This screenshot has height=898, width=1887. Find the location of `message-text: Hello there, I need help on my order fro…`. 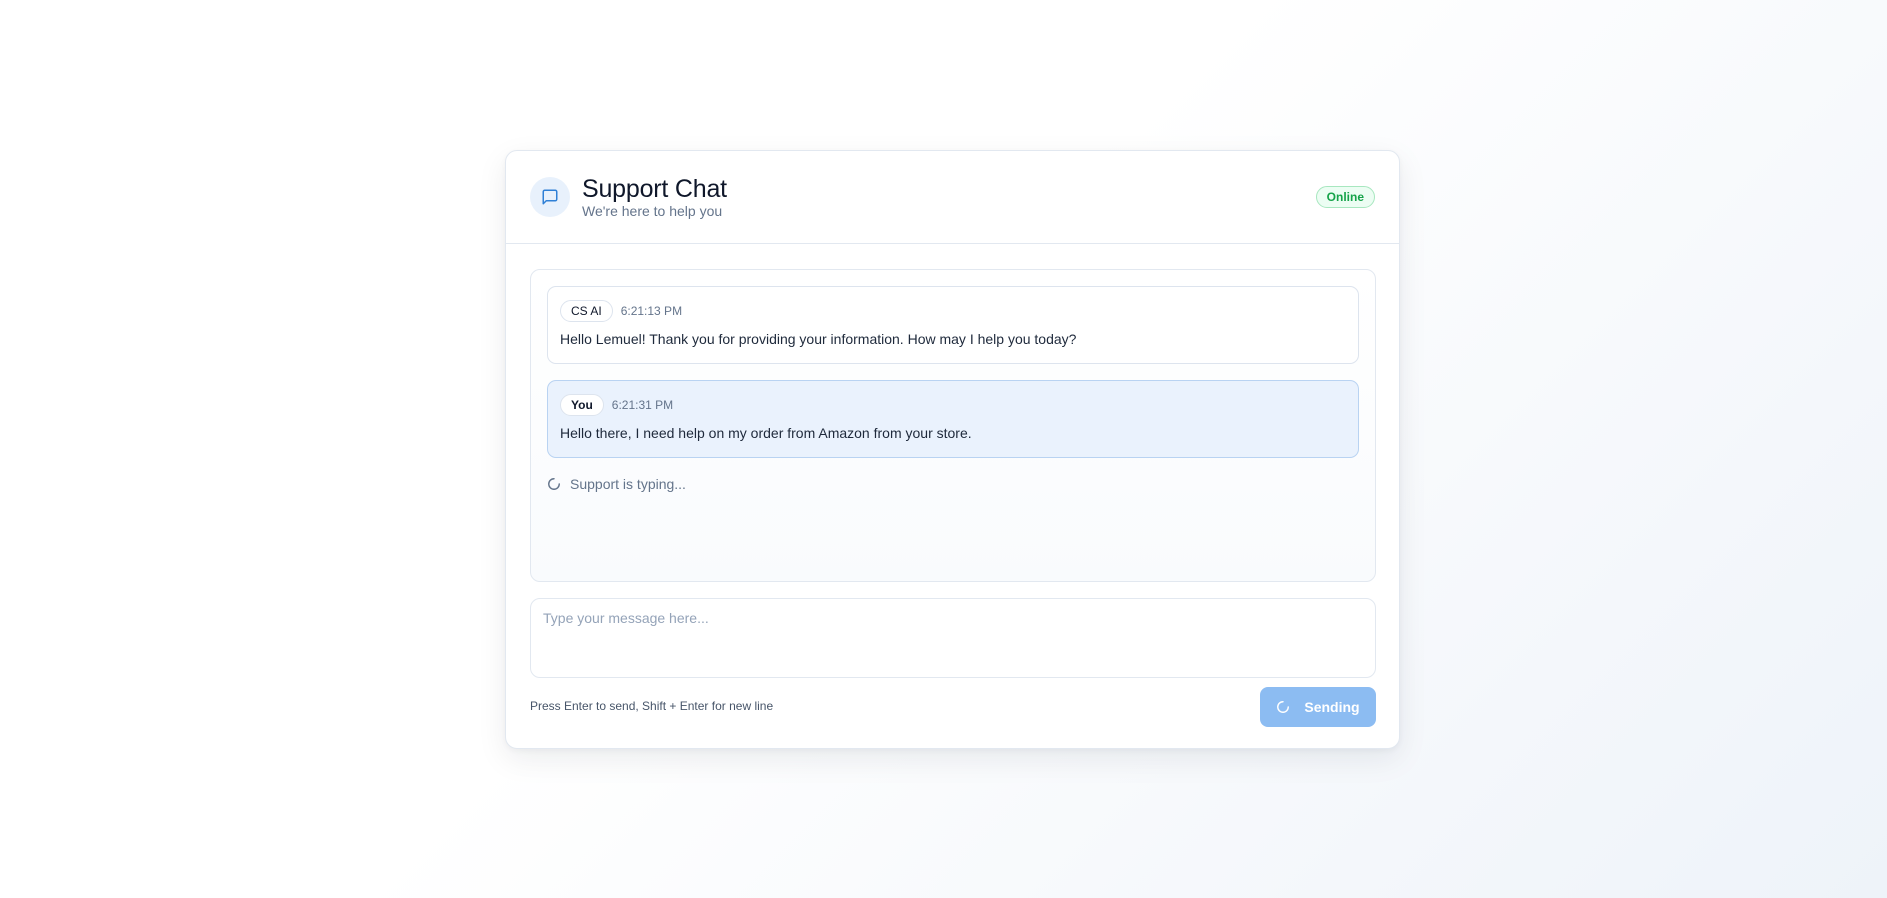

message-text: Hello there, I need help on my order fro… is located at coordinates (766, 433).